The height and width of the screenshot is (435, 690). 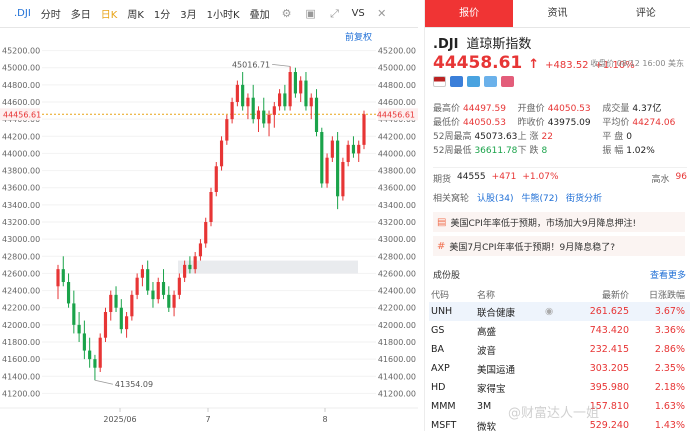 I want to click on table-row: BA 波音 232.415 2.86%, so click(x=559, y=349).